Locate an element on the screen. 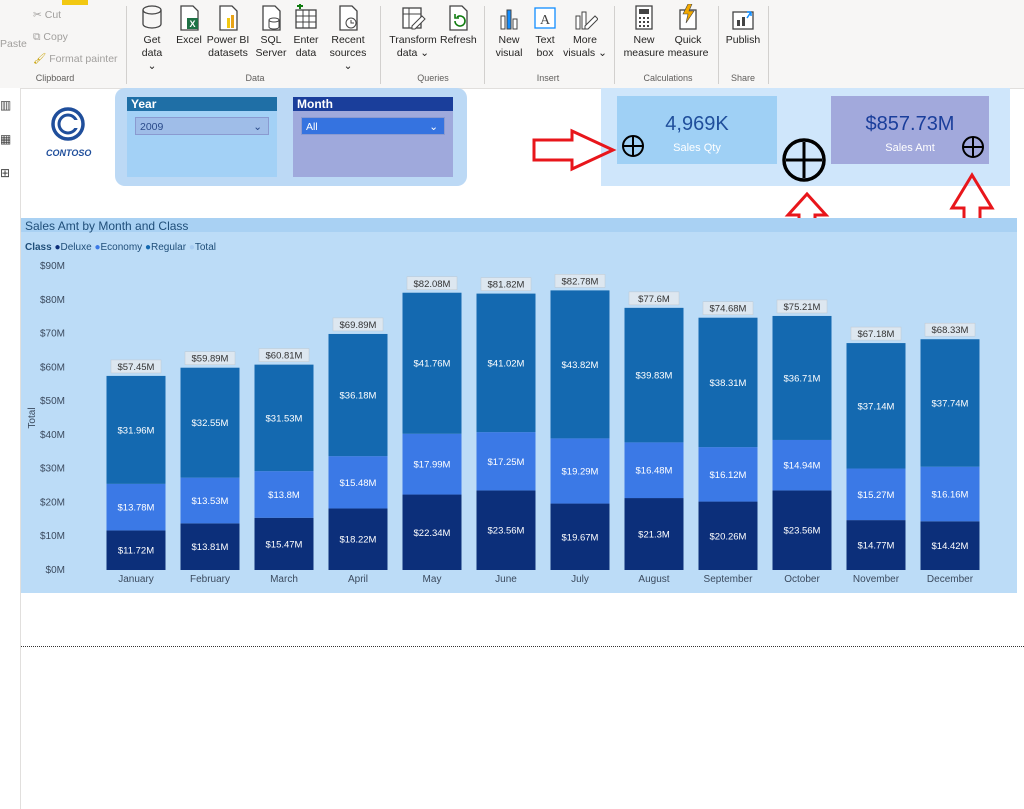 The image size is (1024, 809). data-label: $31.96M is located at coordinates (136, 430).